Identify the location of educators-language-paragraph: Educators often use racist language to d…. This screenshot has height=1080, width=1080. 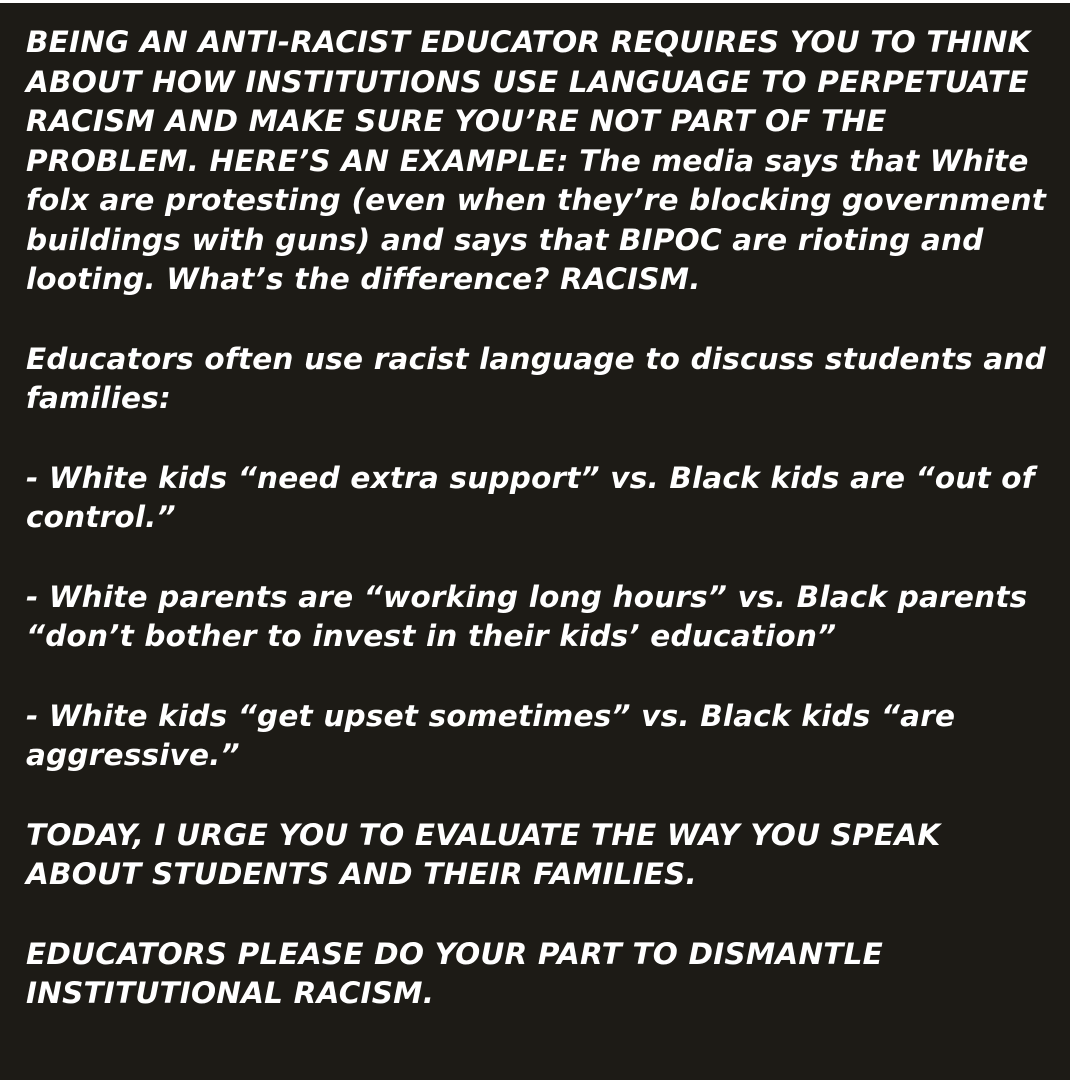
(536, 378).